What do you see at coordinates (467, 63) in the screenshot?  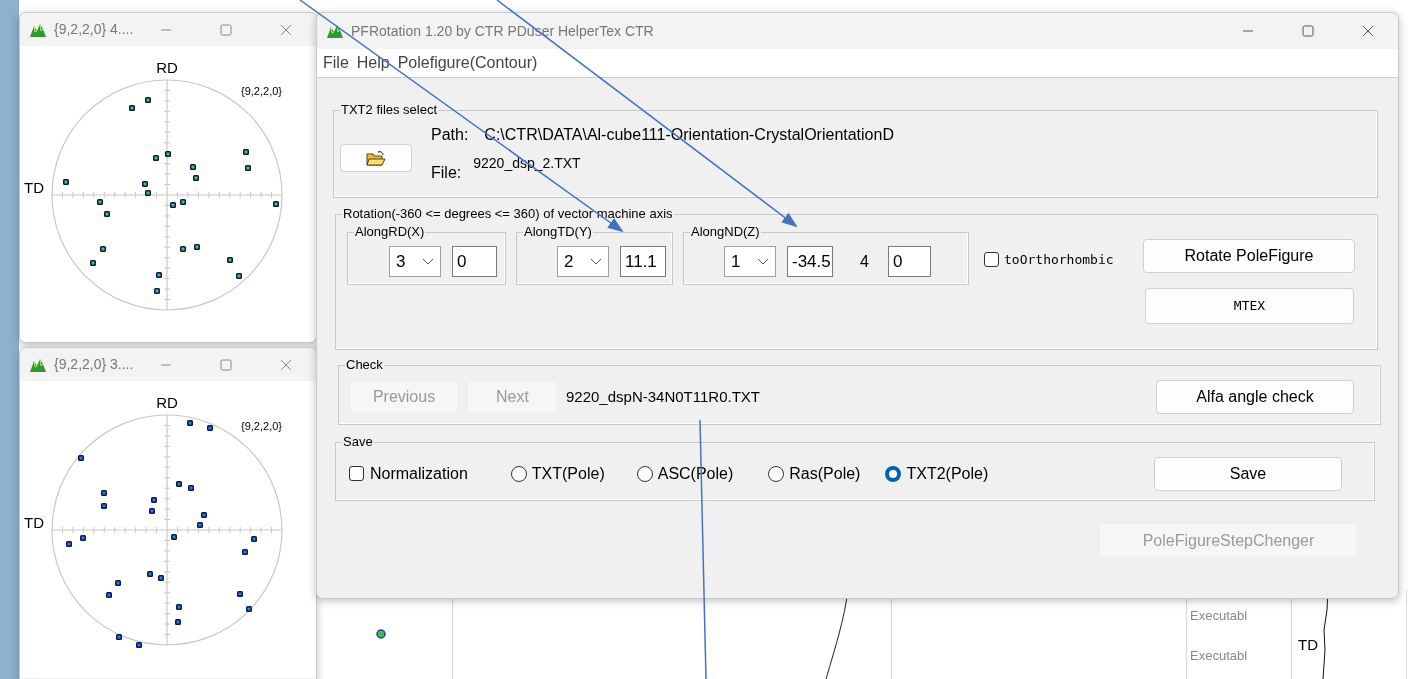 I see `menu-item: Polefigure(Contour)` at bounding box center [467, 63].